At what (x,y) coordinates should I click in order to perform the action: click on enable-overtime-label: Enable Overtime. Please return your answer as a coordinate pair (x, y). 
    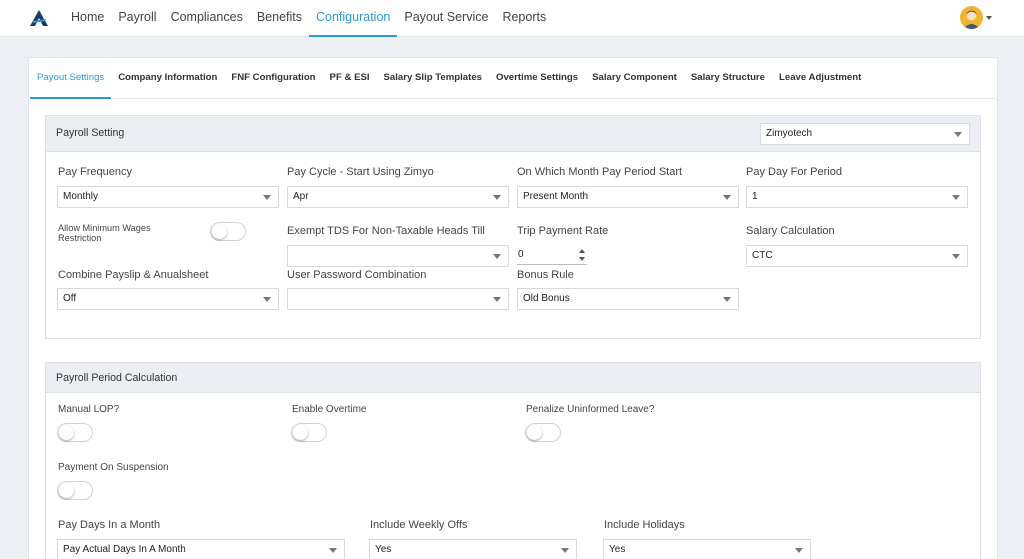
    Looking at the image, I should click on (329, 409).